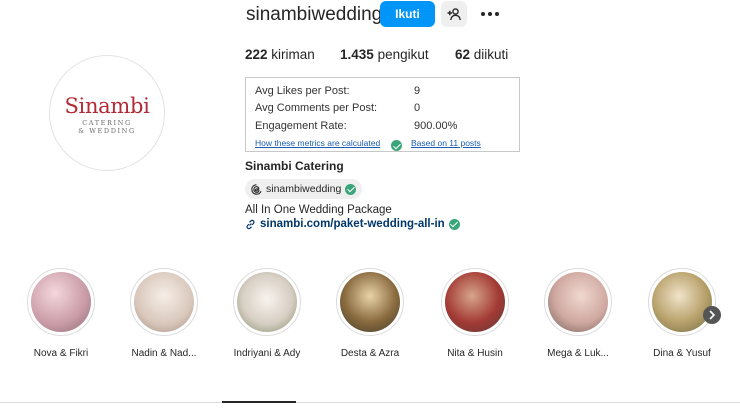 This screenshot has height=415, width=740. I want to click on verified-check-icon, so click(351, 189).